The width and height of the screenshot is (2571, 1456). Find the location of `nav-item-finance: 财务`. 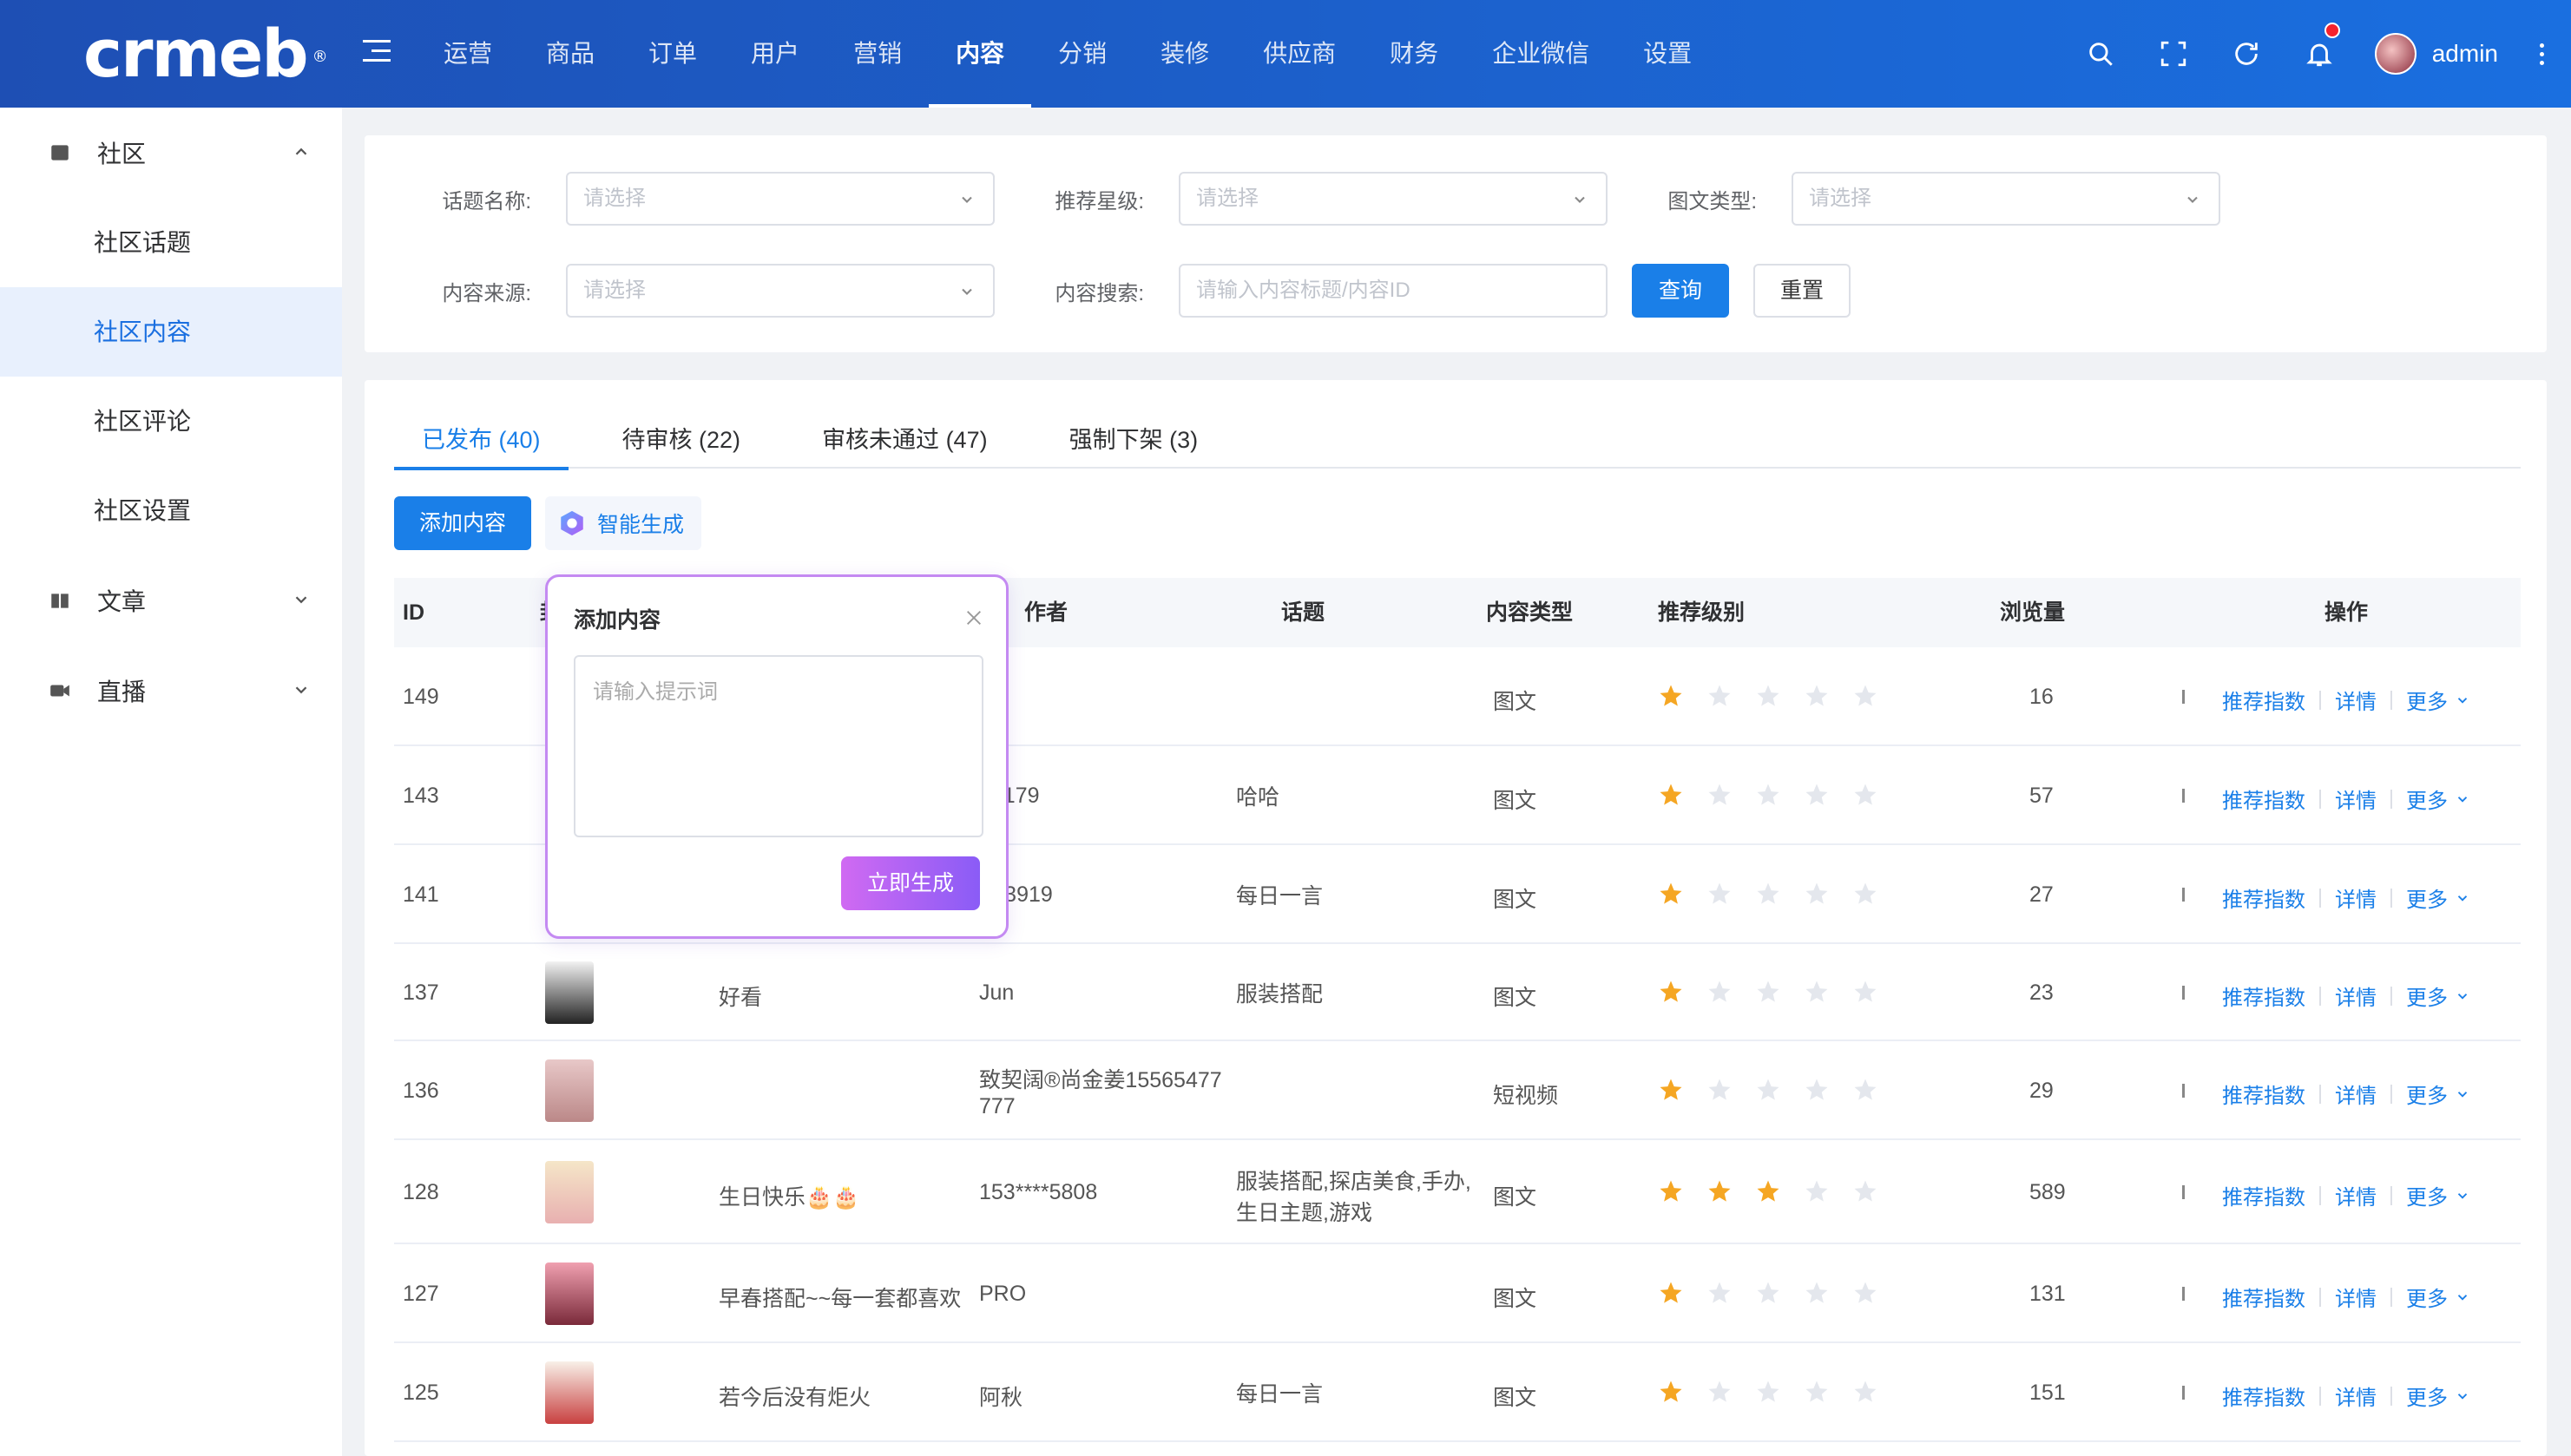

nav-item-finance: 财务 is located at coordinates (1414, 54).